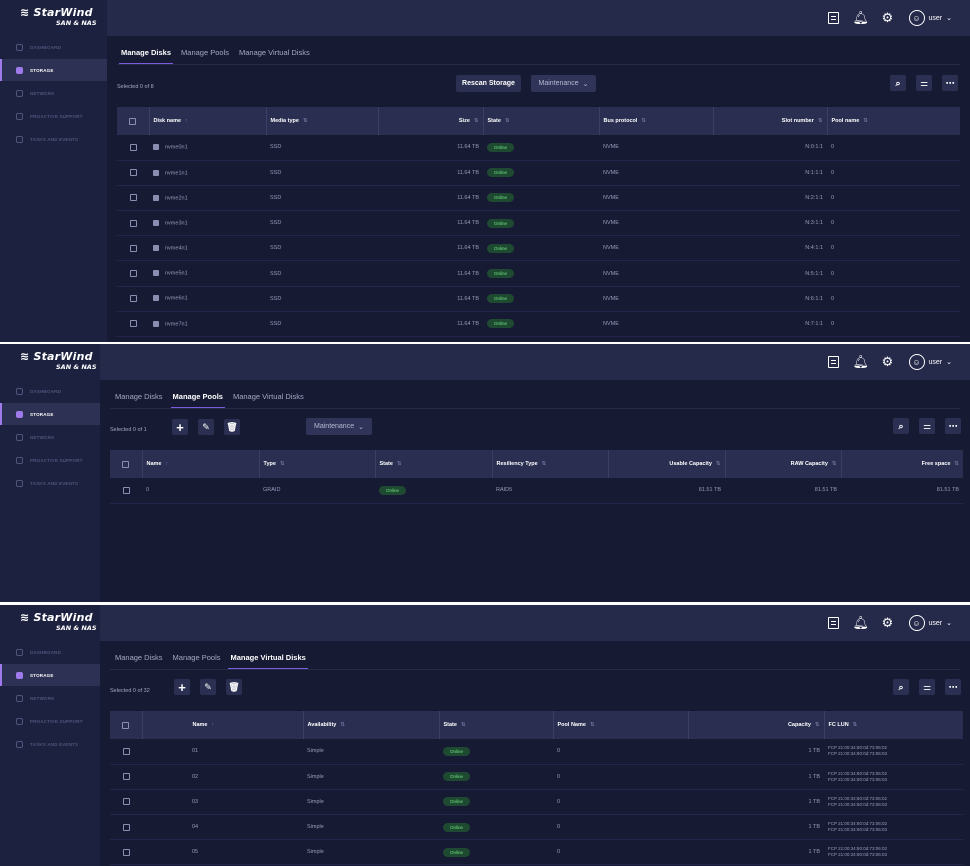  Describe the element at coordinates (667, 464) in the screenshot. I see `column-header: Usable Capacity ⇅` at that location.